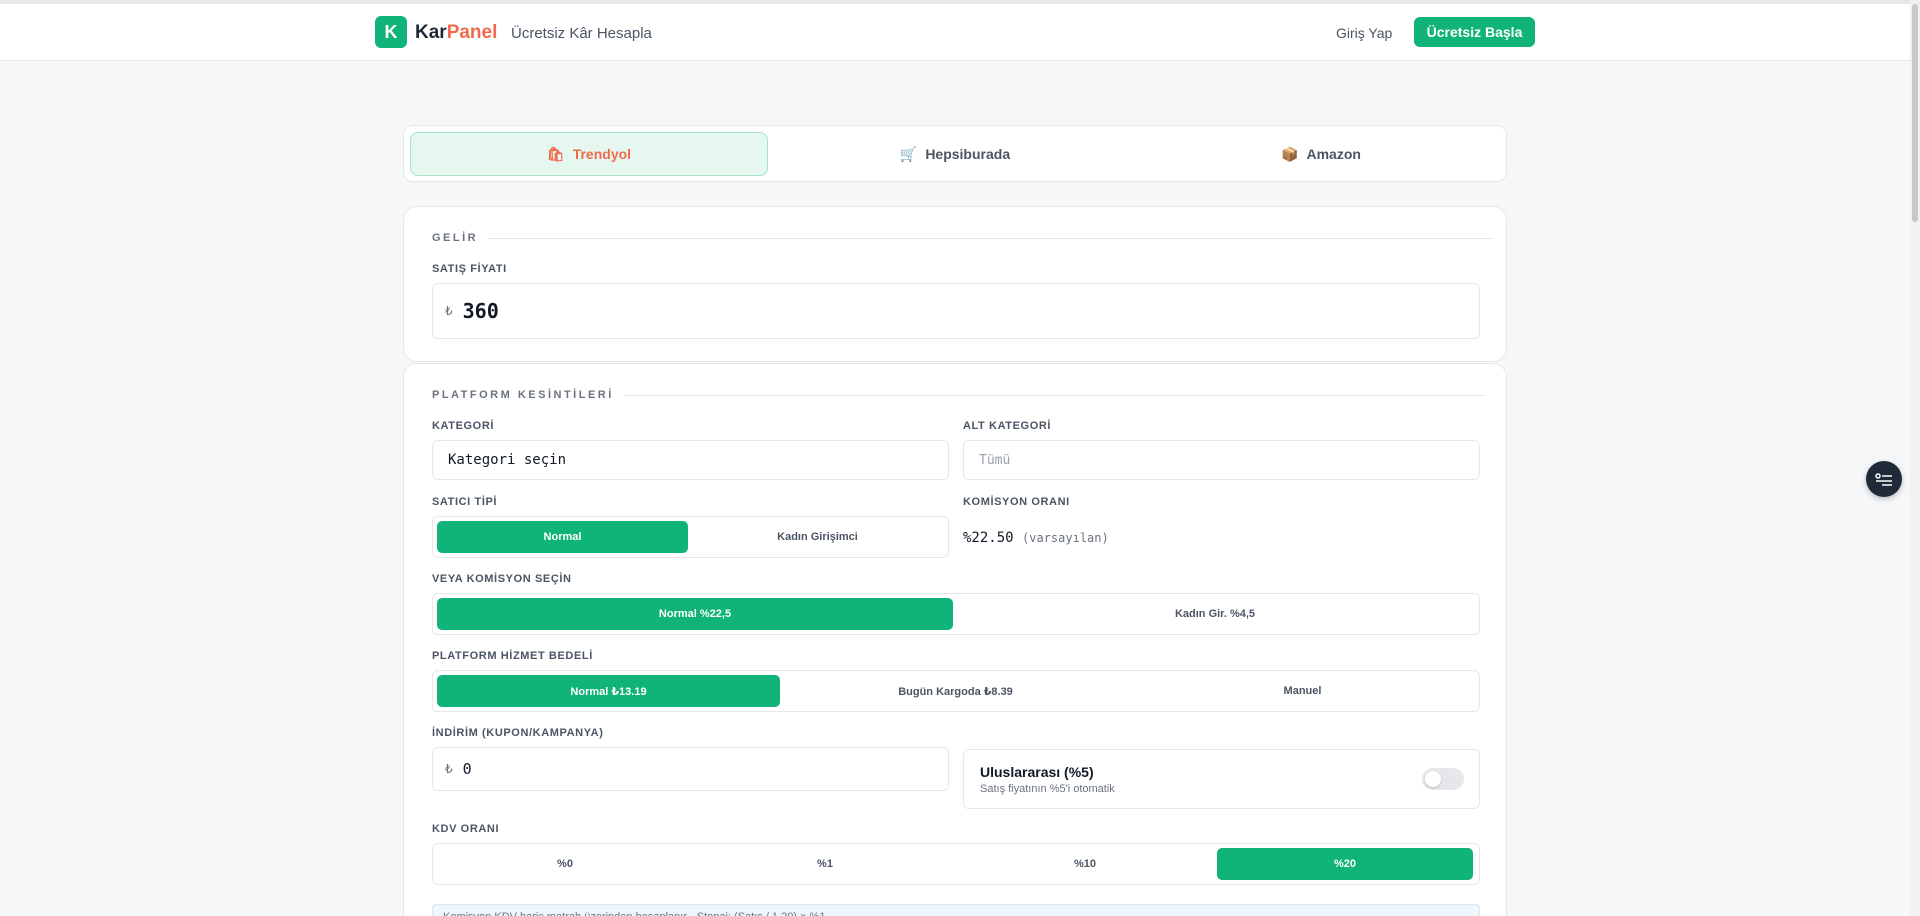 The width and height of the screenshot is (1920, 916). Describe the element at coordinates (1215, 614) in the screenshot. I see `commission-option-woman: Kadın Gir. %4,5` at that location.